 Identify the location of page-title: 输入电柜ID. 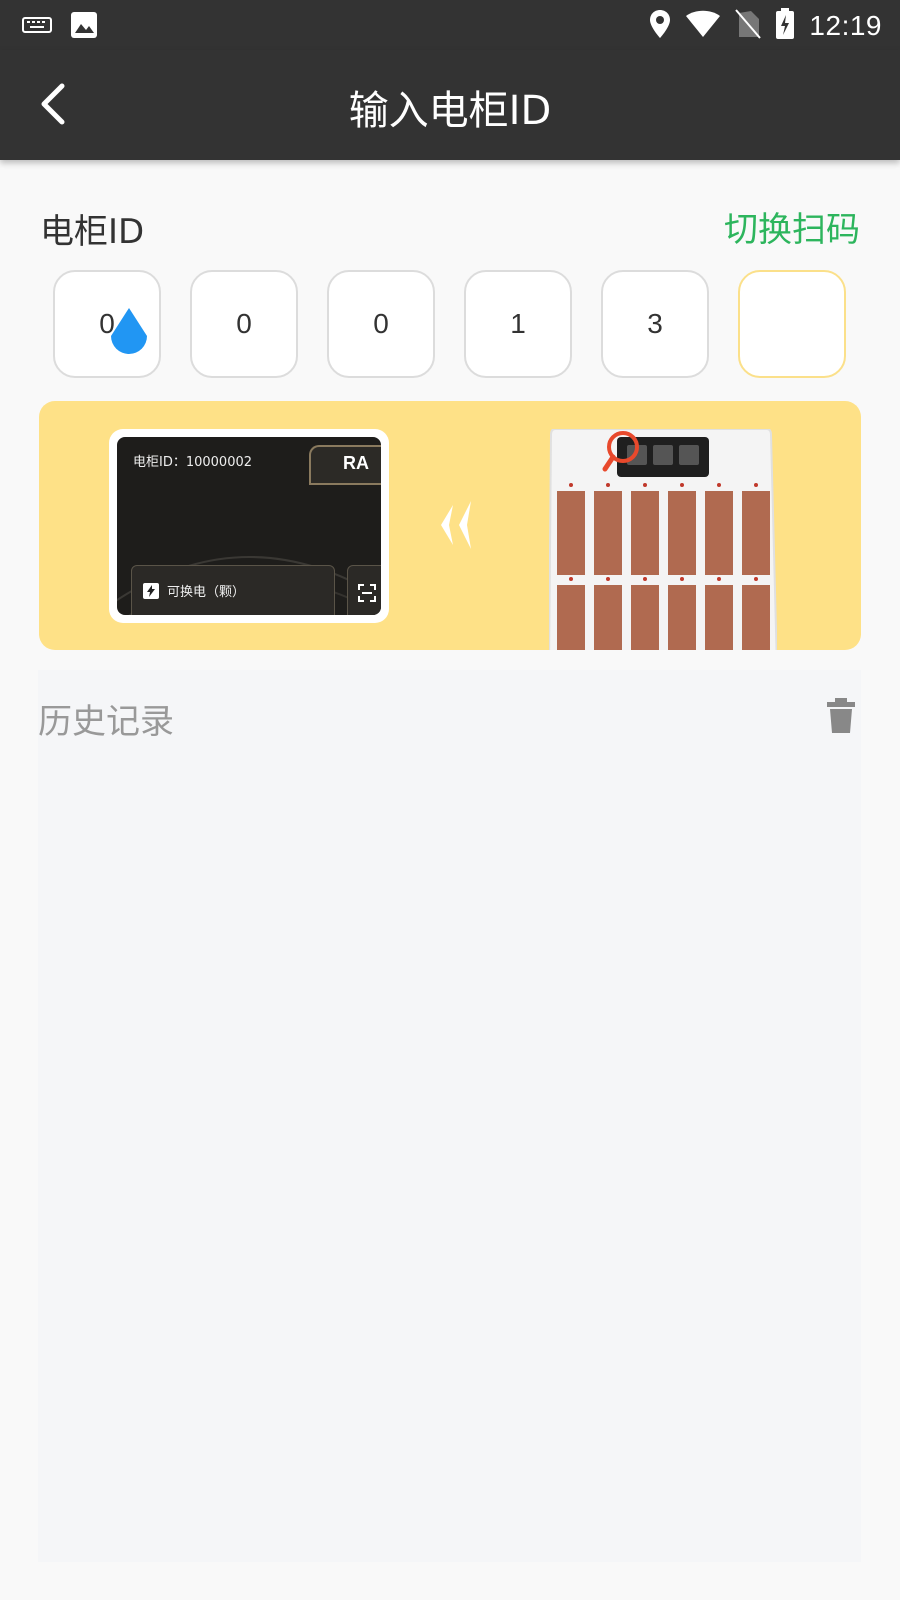
(450, 111).